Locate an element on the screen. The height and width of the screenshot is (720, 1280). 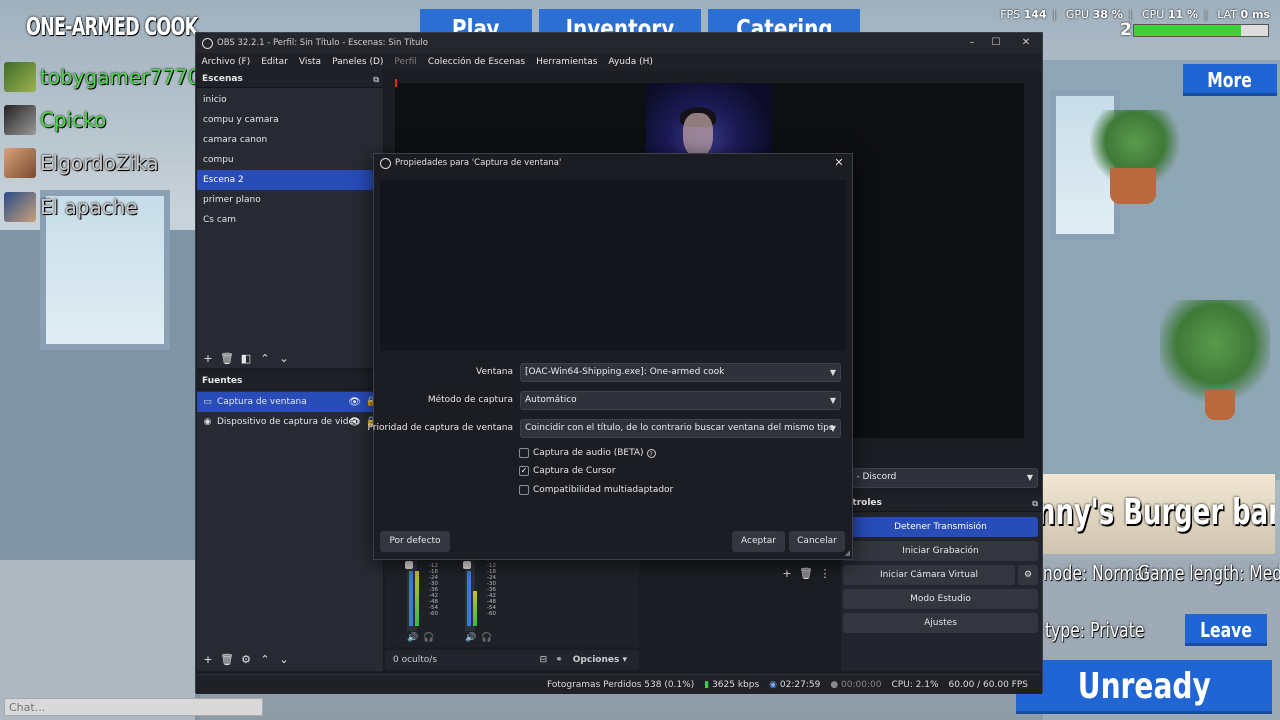
restaurant-name: nny's Burger bar is located at coordinates (1159, 512).